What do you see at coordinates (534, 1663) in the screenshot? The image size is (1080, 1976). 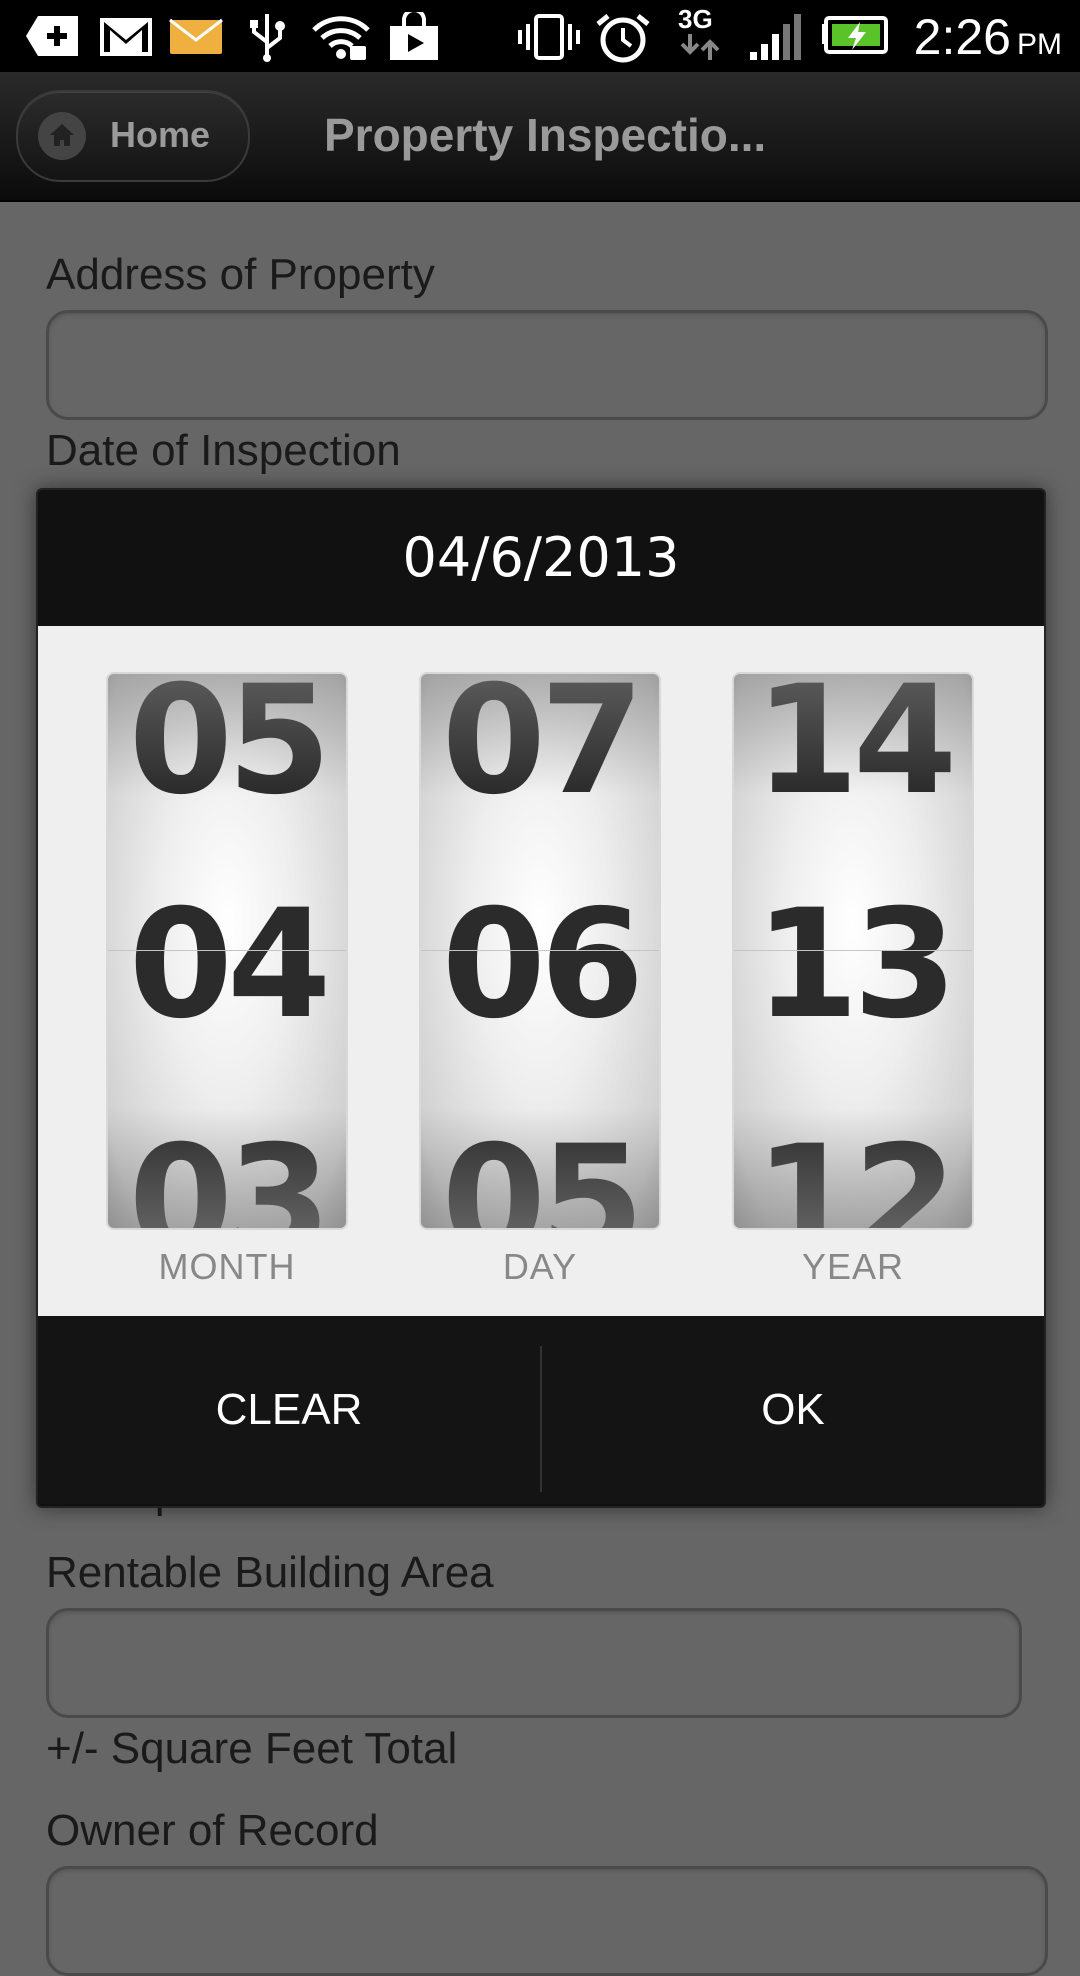 I see `rentable-area-input` at bounding box center [534, 1663].